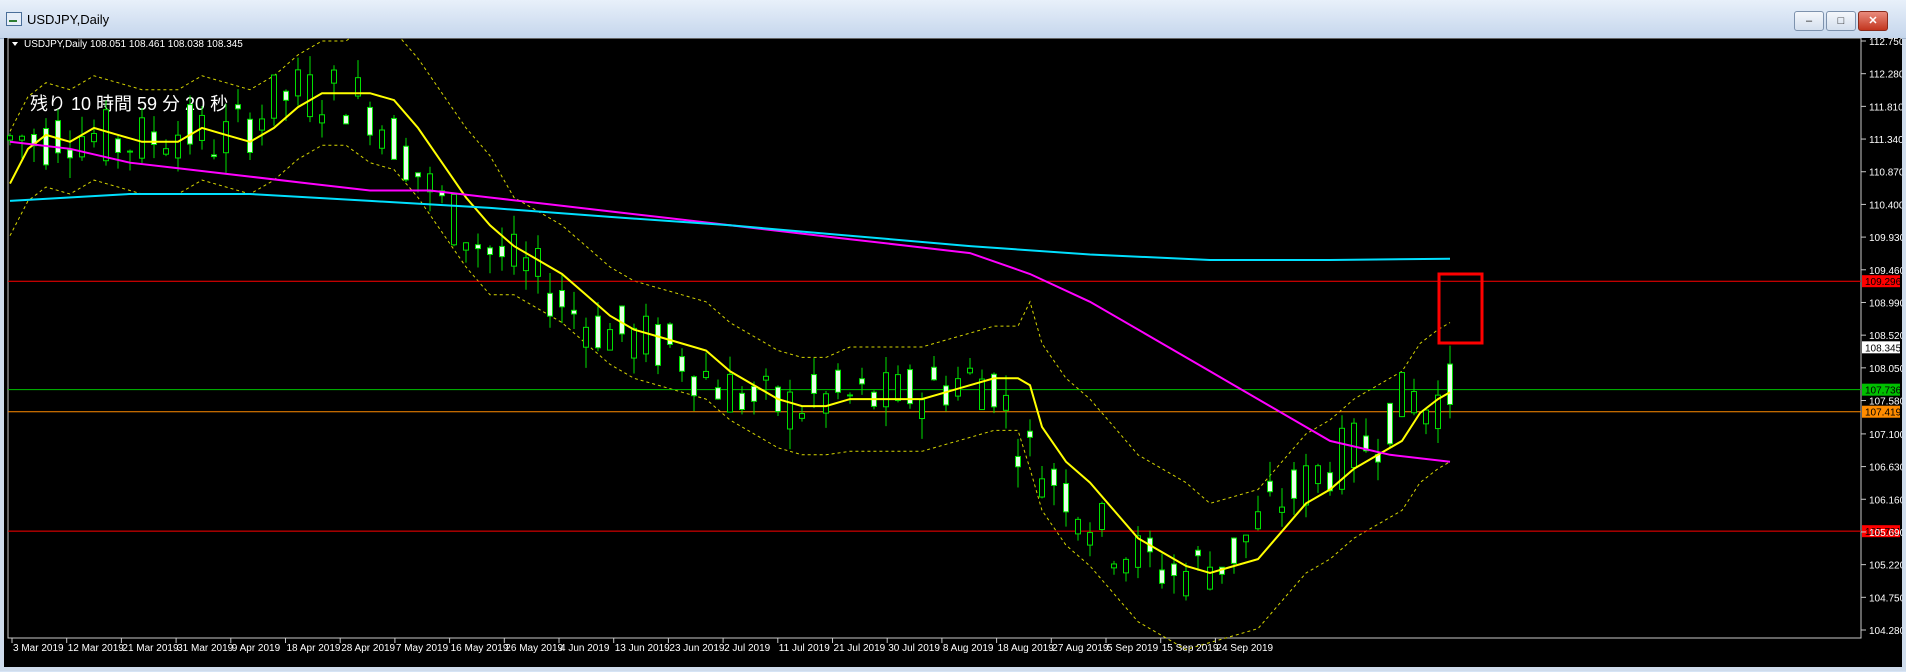 Image resolution: width=1906 pixels, height=672 pixels. Describe the element at coordinates (1885, 238) in the screenshot. I see `y-tick-label: 109.930` at that location.